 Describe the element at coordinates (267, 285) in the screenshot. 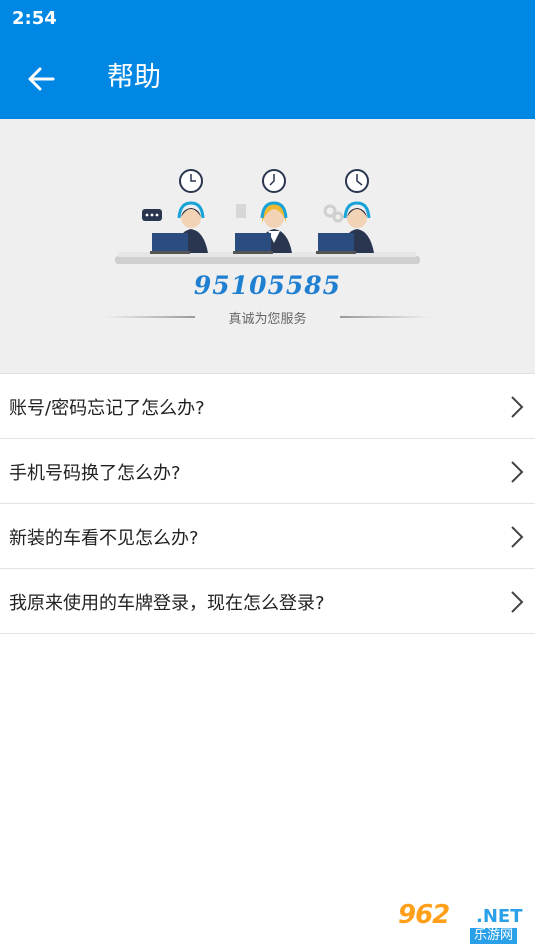

I see `service-phone-number: 95105585` at that location.